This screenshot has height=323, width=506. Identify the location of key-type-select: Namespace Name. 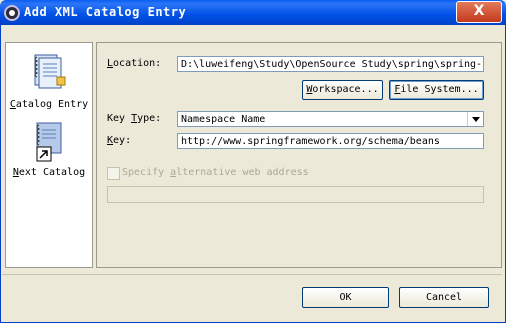
(330, 119).